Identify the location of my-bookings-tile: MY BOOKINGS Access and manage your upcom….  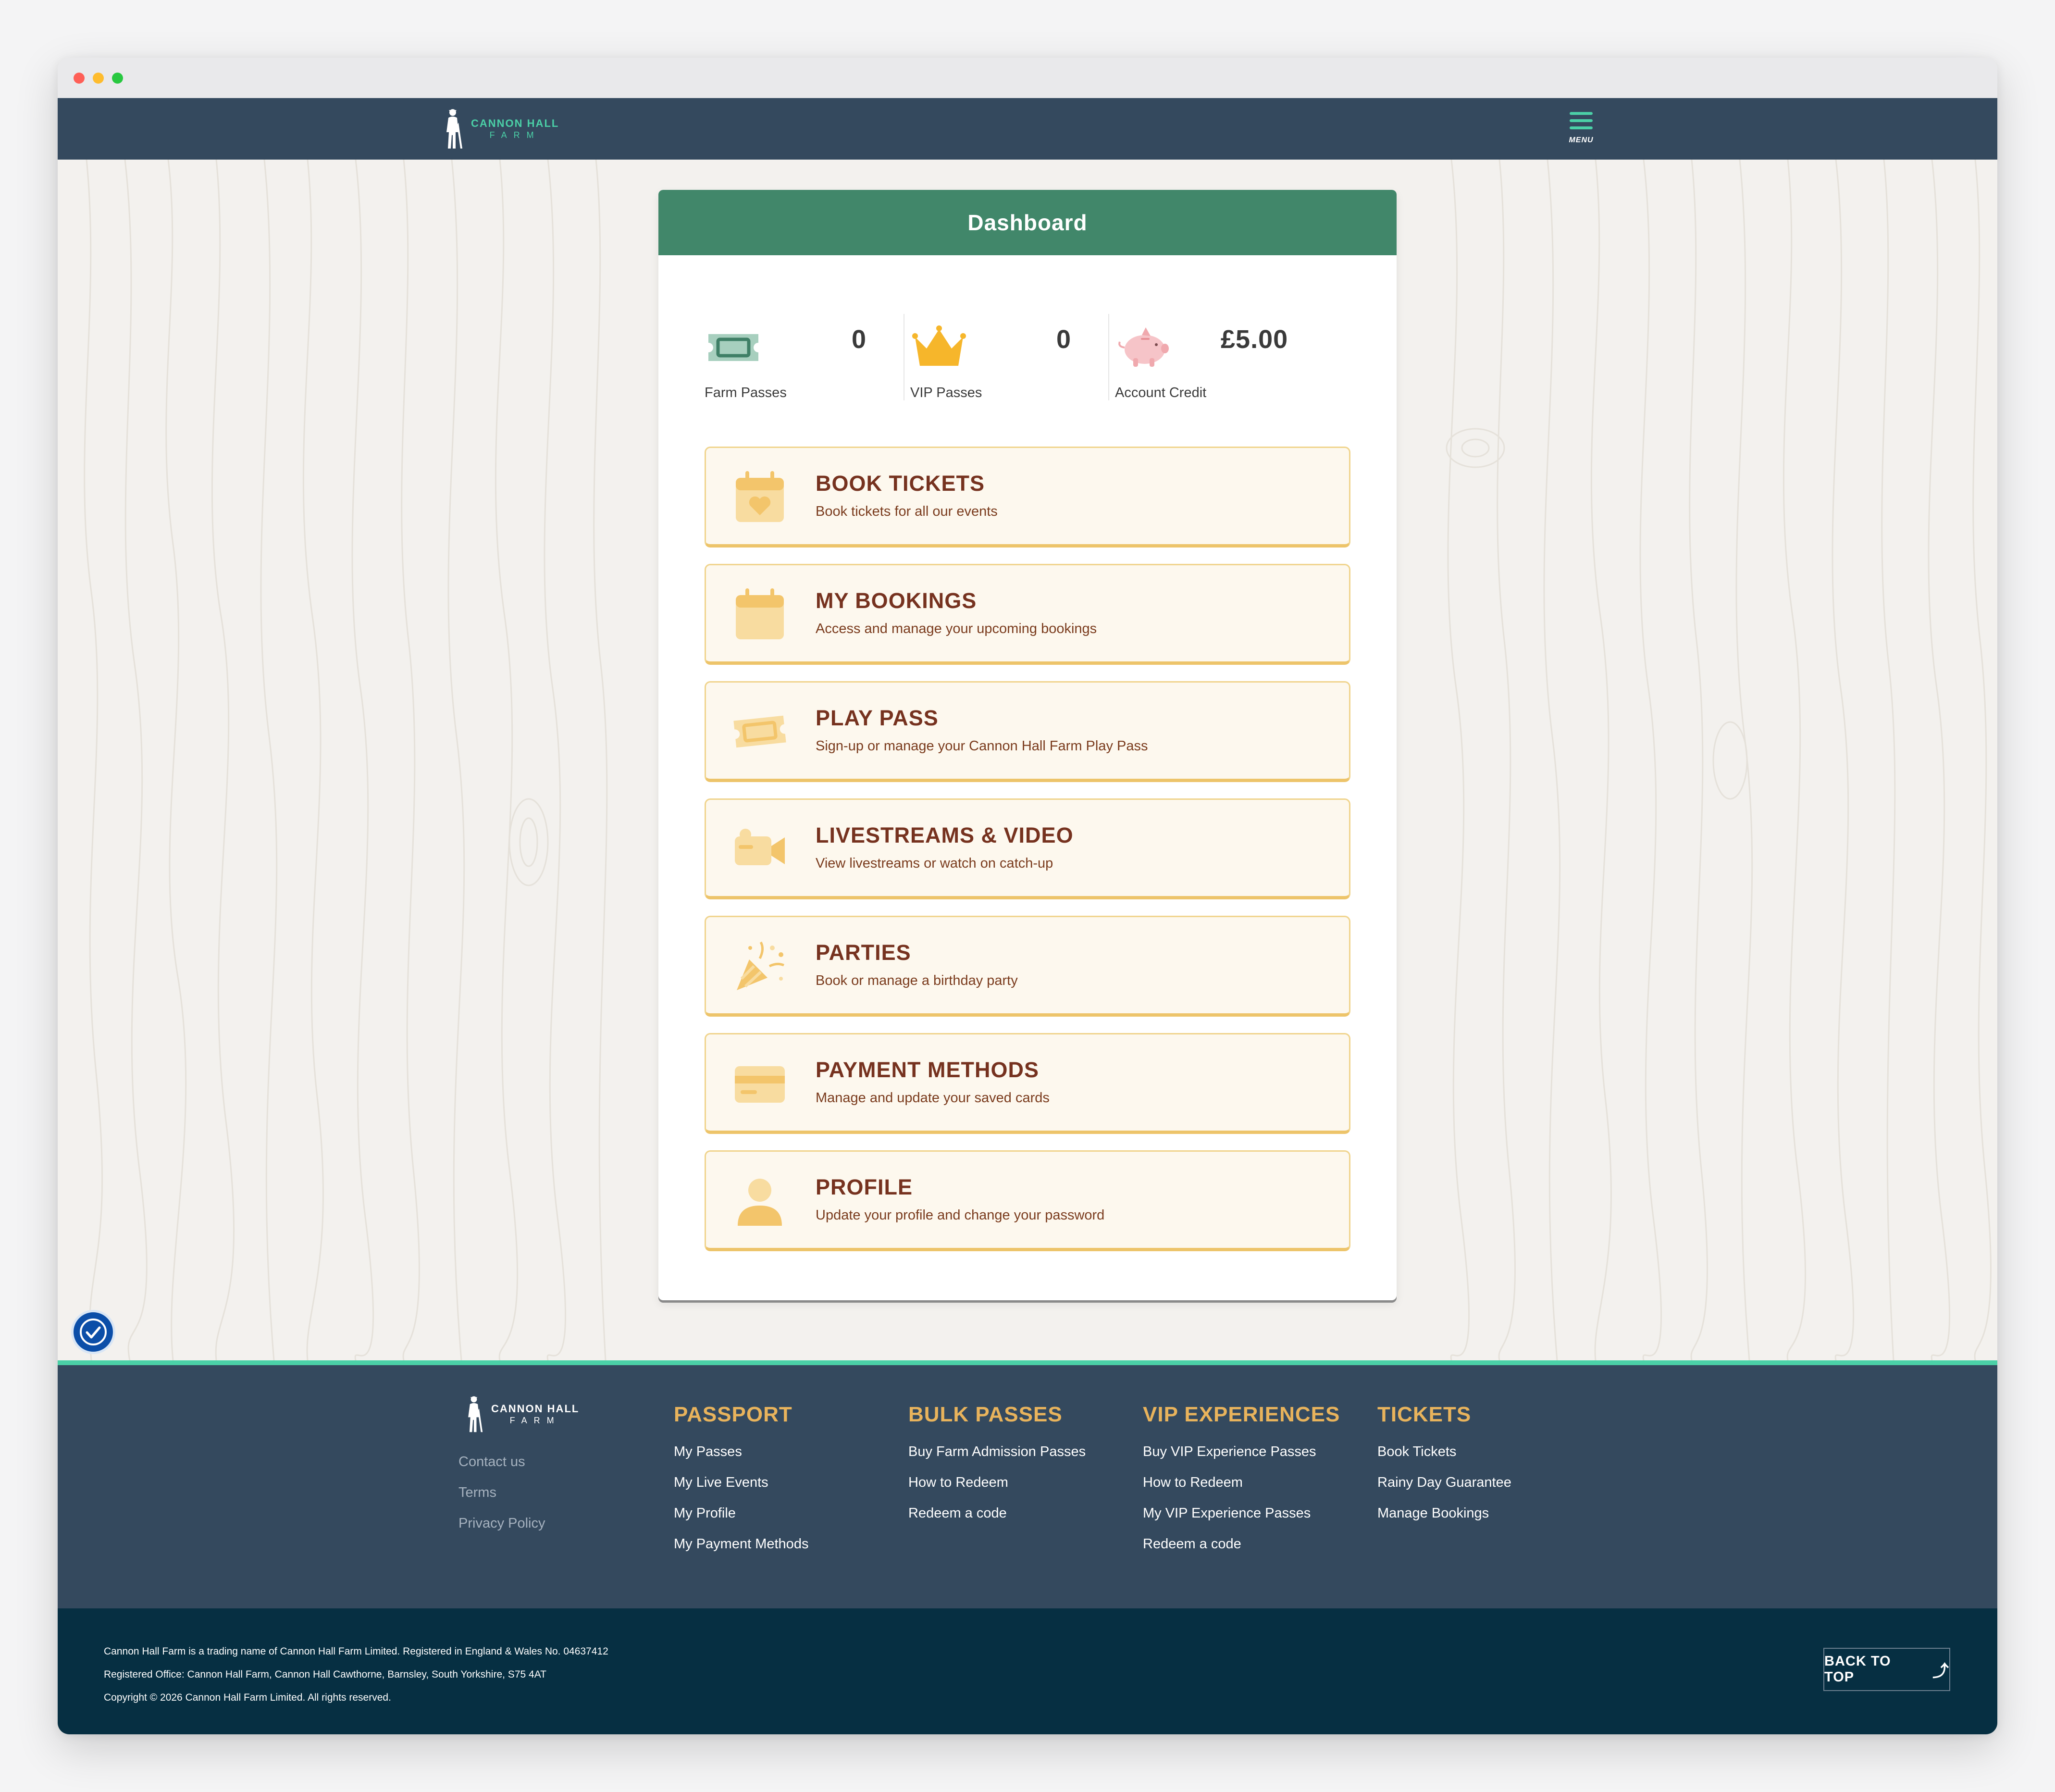
(1027, 614).